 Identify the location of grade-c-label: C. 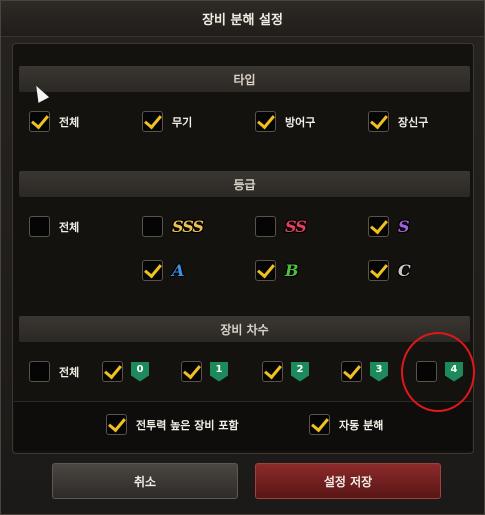
(404, 270).